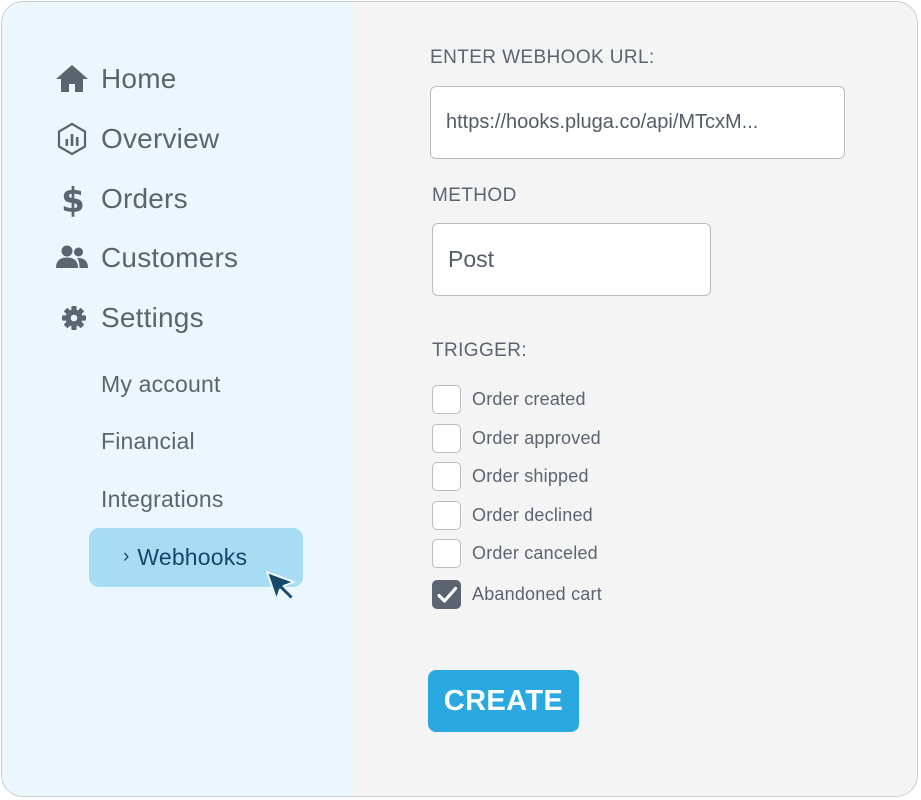 This screenshot has height=800, width=921. What do you see at coordinates (645, 122) in the screenshot?
I see `webhook-url-input` at bounding box center [645, 122].